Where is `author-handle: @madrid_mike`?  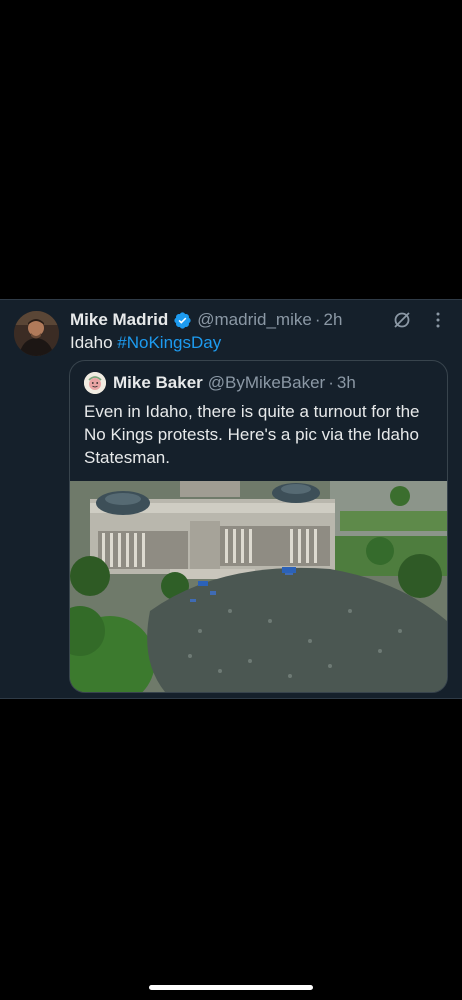 author-handle: @madrid_mike is located at coordinates (254, 320).